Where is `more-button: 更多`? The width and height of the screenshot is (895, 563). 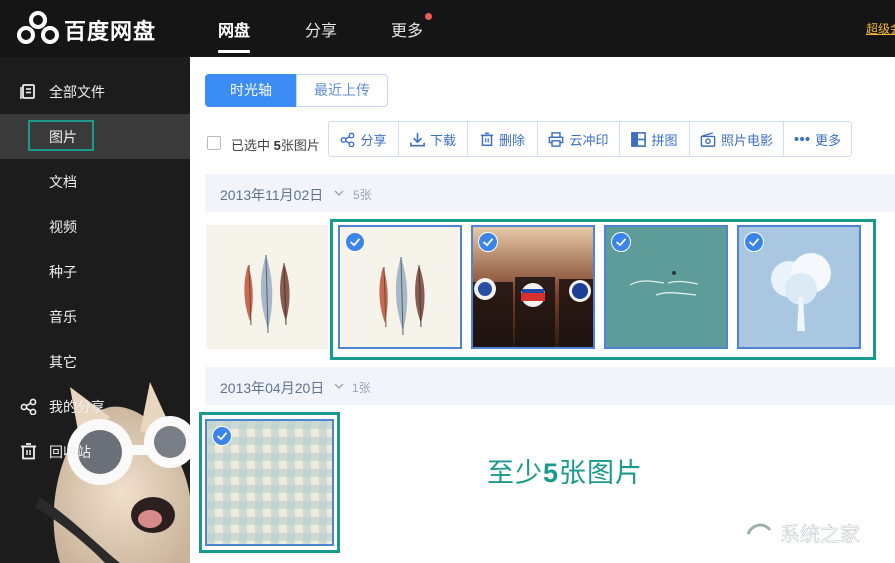
more-button: 更多 is located at coordinates (817, 139).